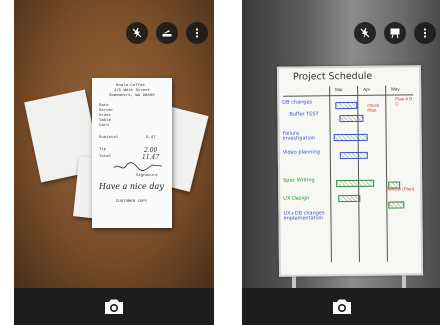  What do you see at coordinates (147, 176) in the screenshot?
I see `receipt-line: Signature` at bounding box center [147, 176].